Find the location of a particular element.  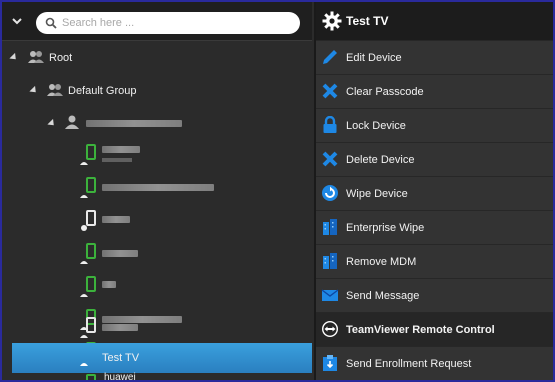

search-input is located at coordinates (175, 23).